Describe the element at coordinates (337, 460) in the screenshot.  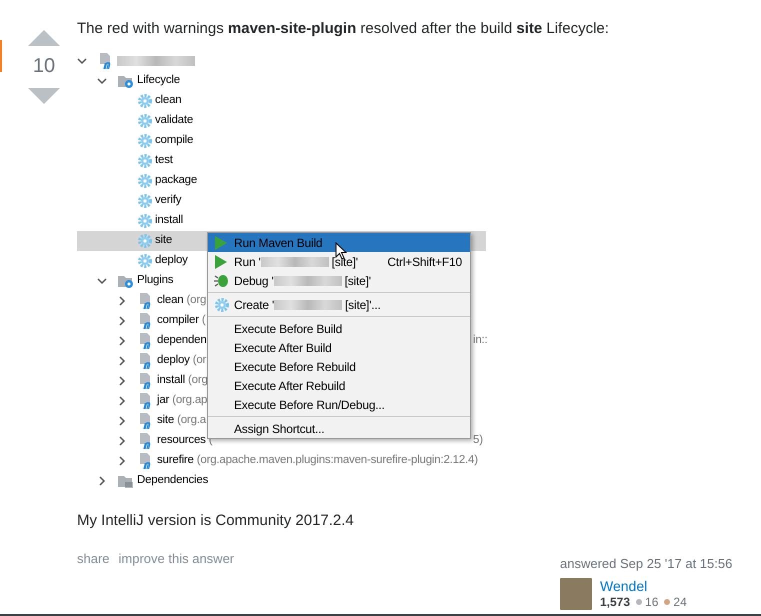
I see `plugin-coordinates: (org.apache.maven.plugins:maven-surefire-plugin:2.12.4)` at that location.